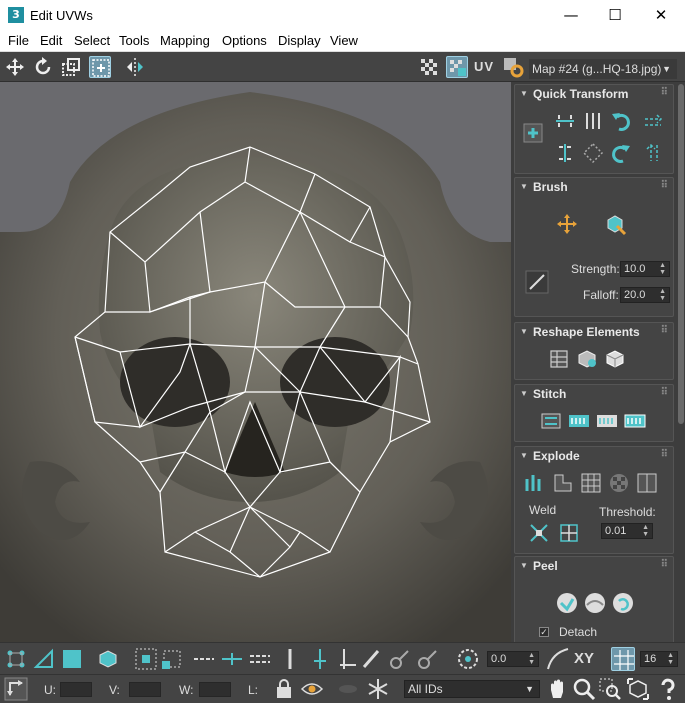 This screenshot has width=685, height=703. I want to click on maximize-button: ☐, so click(615, 15).